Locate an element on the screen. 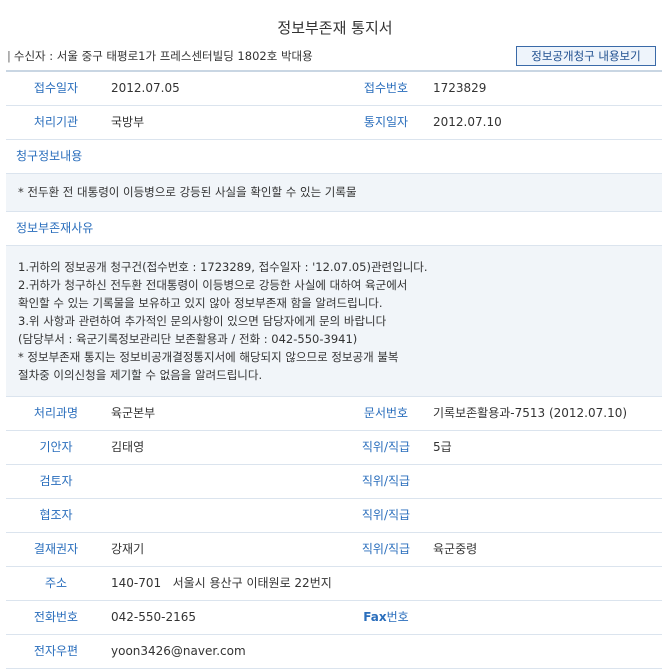 The height and width of the screenshot is (669, 670). recipient-line: | 수신자 : 서울 중구 태평로1가 프레스센터빌딩 1802호 박대용 is located at coordinates (160, 56).